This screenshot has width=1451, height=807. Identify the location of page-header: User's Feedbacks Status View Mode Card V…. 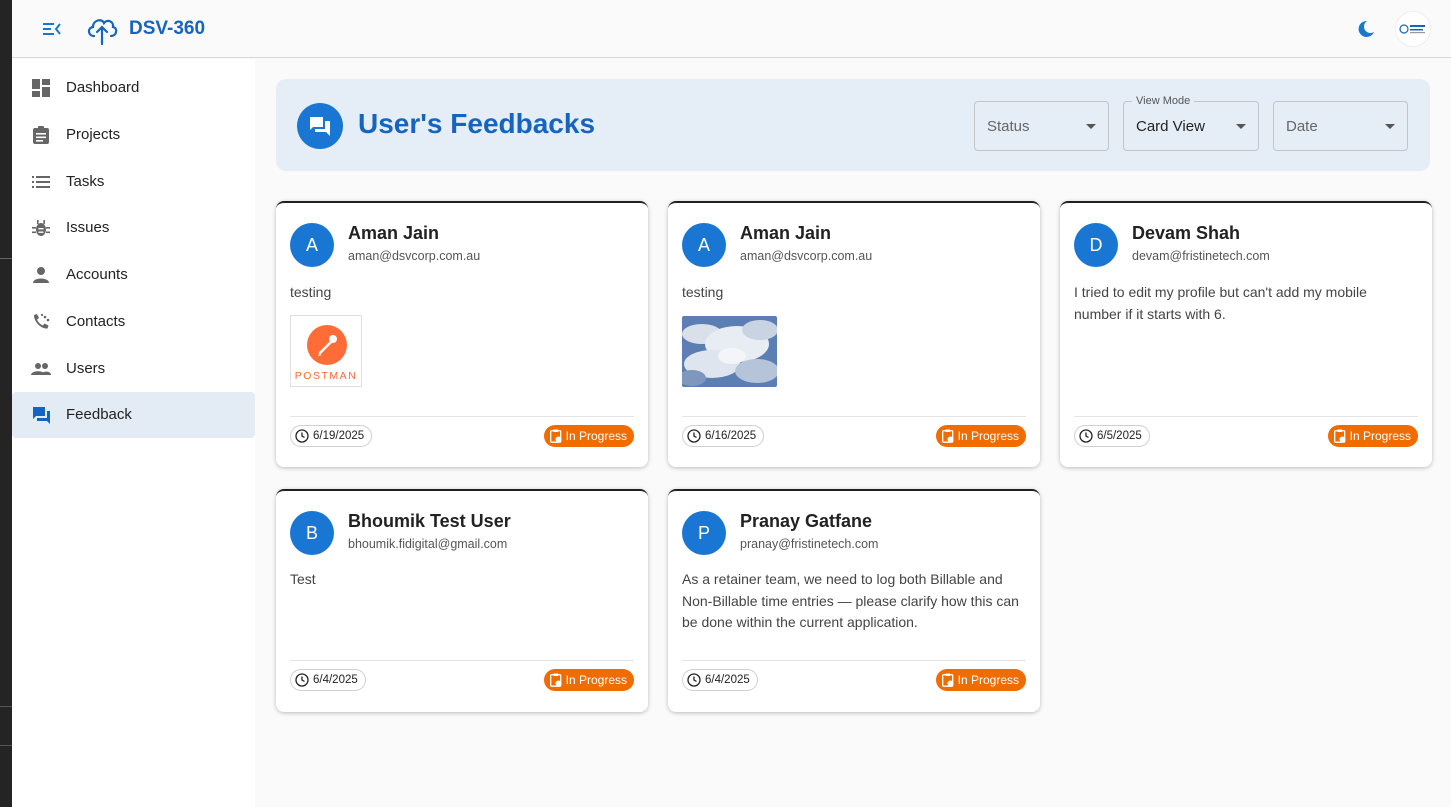
(853, 125).